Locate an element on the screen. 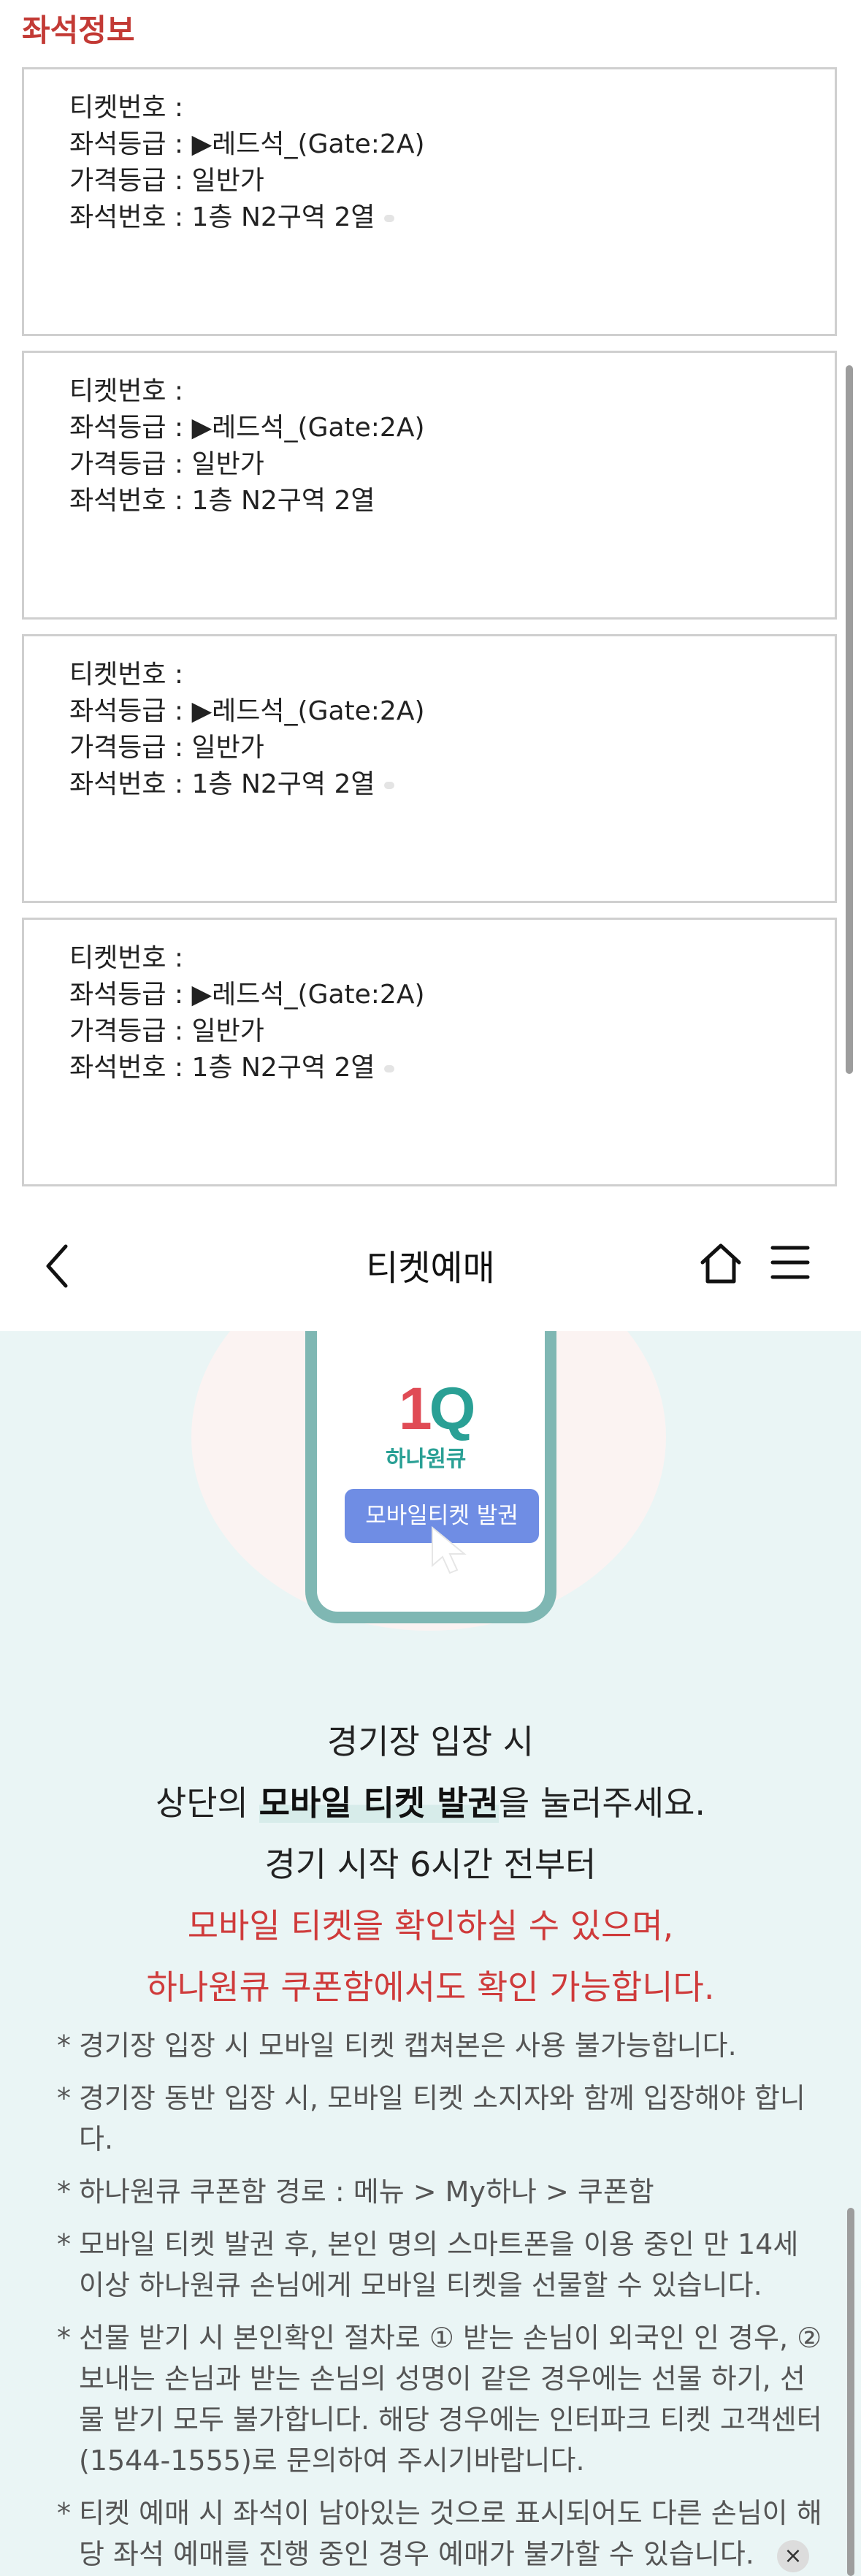 The height and width of the screenshot is (2576, 861). phone-illustration: 1Q 하나원큐 모바일티켓 발권 is located at coordinates (430, 1477).